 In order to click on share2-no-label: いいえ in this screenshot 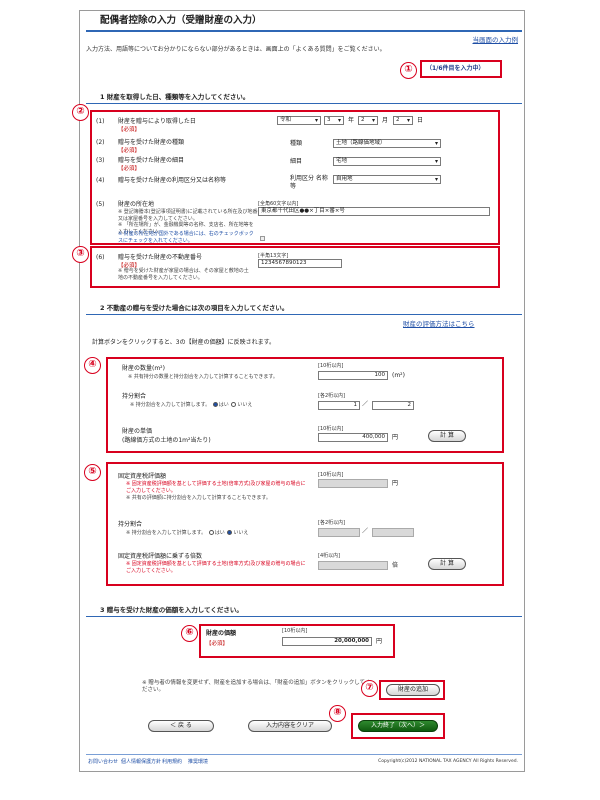, I will do `click(241, 533)`.